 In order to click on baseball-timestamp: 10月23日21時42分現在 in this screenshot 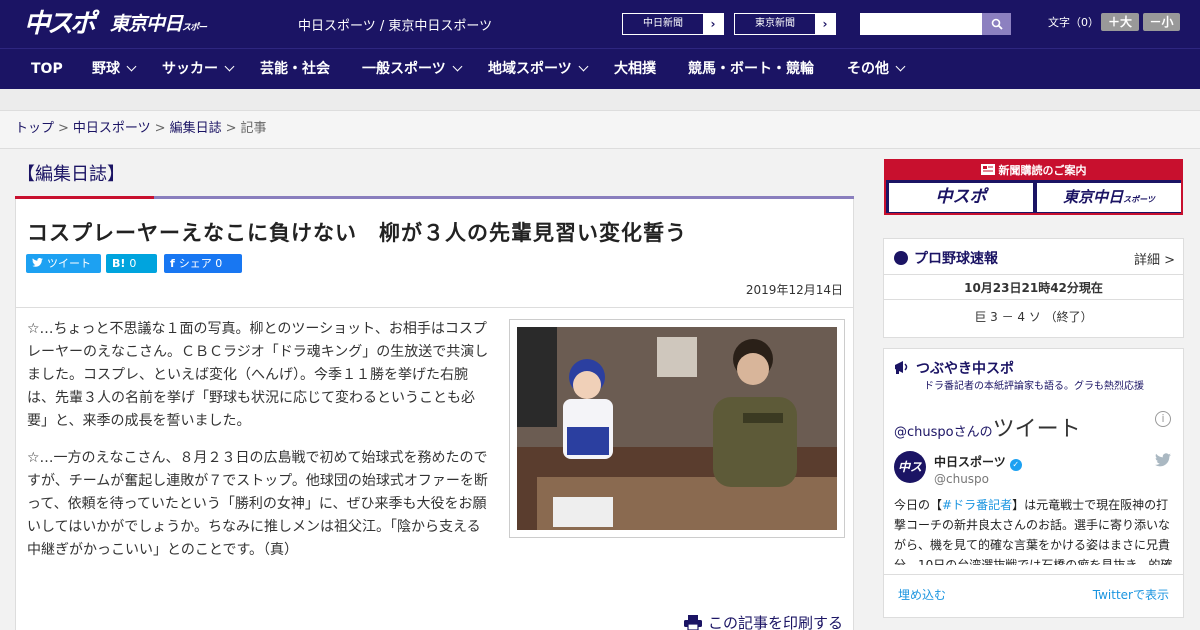, I will do `click(1033, 287)`.